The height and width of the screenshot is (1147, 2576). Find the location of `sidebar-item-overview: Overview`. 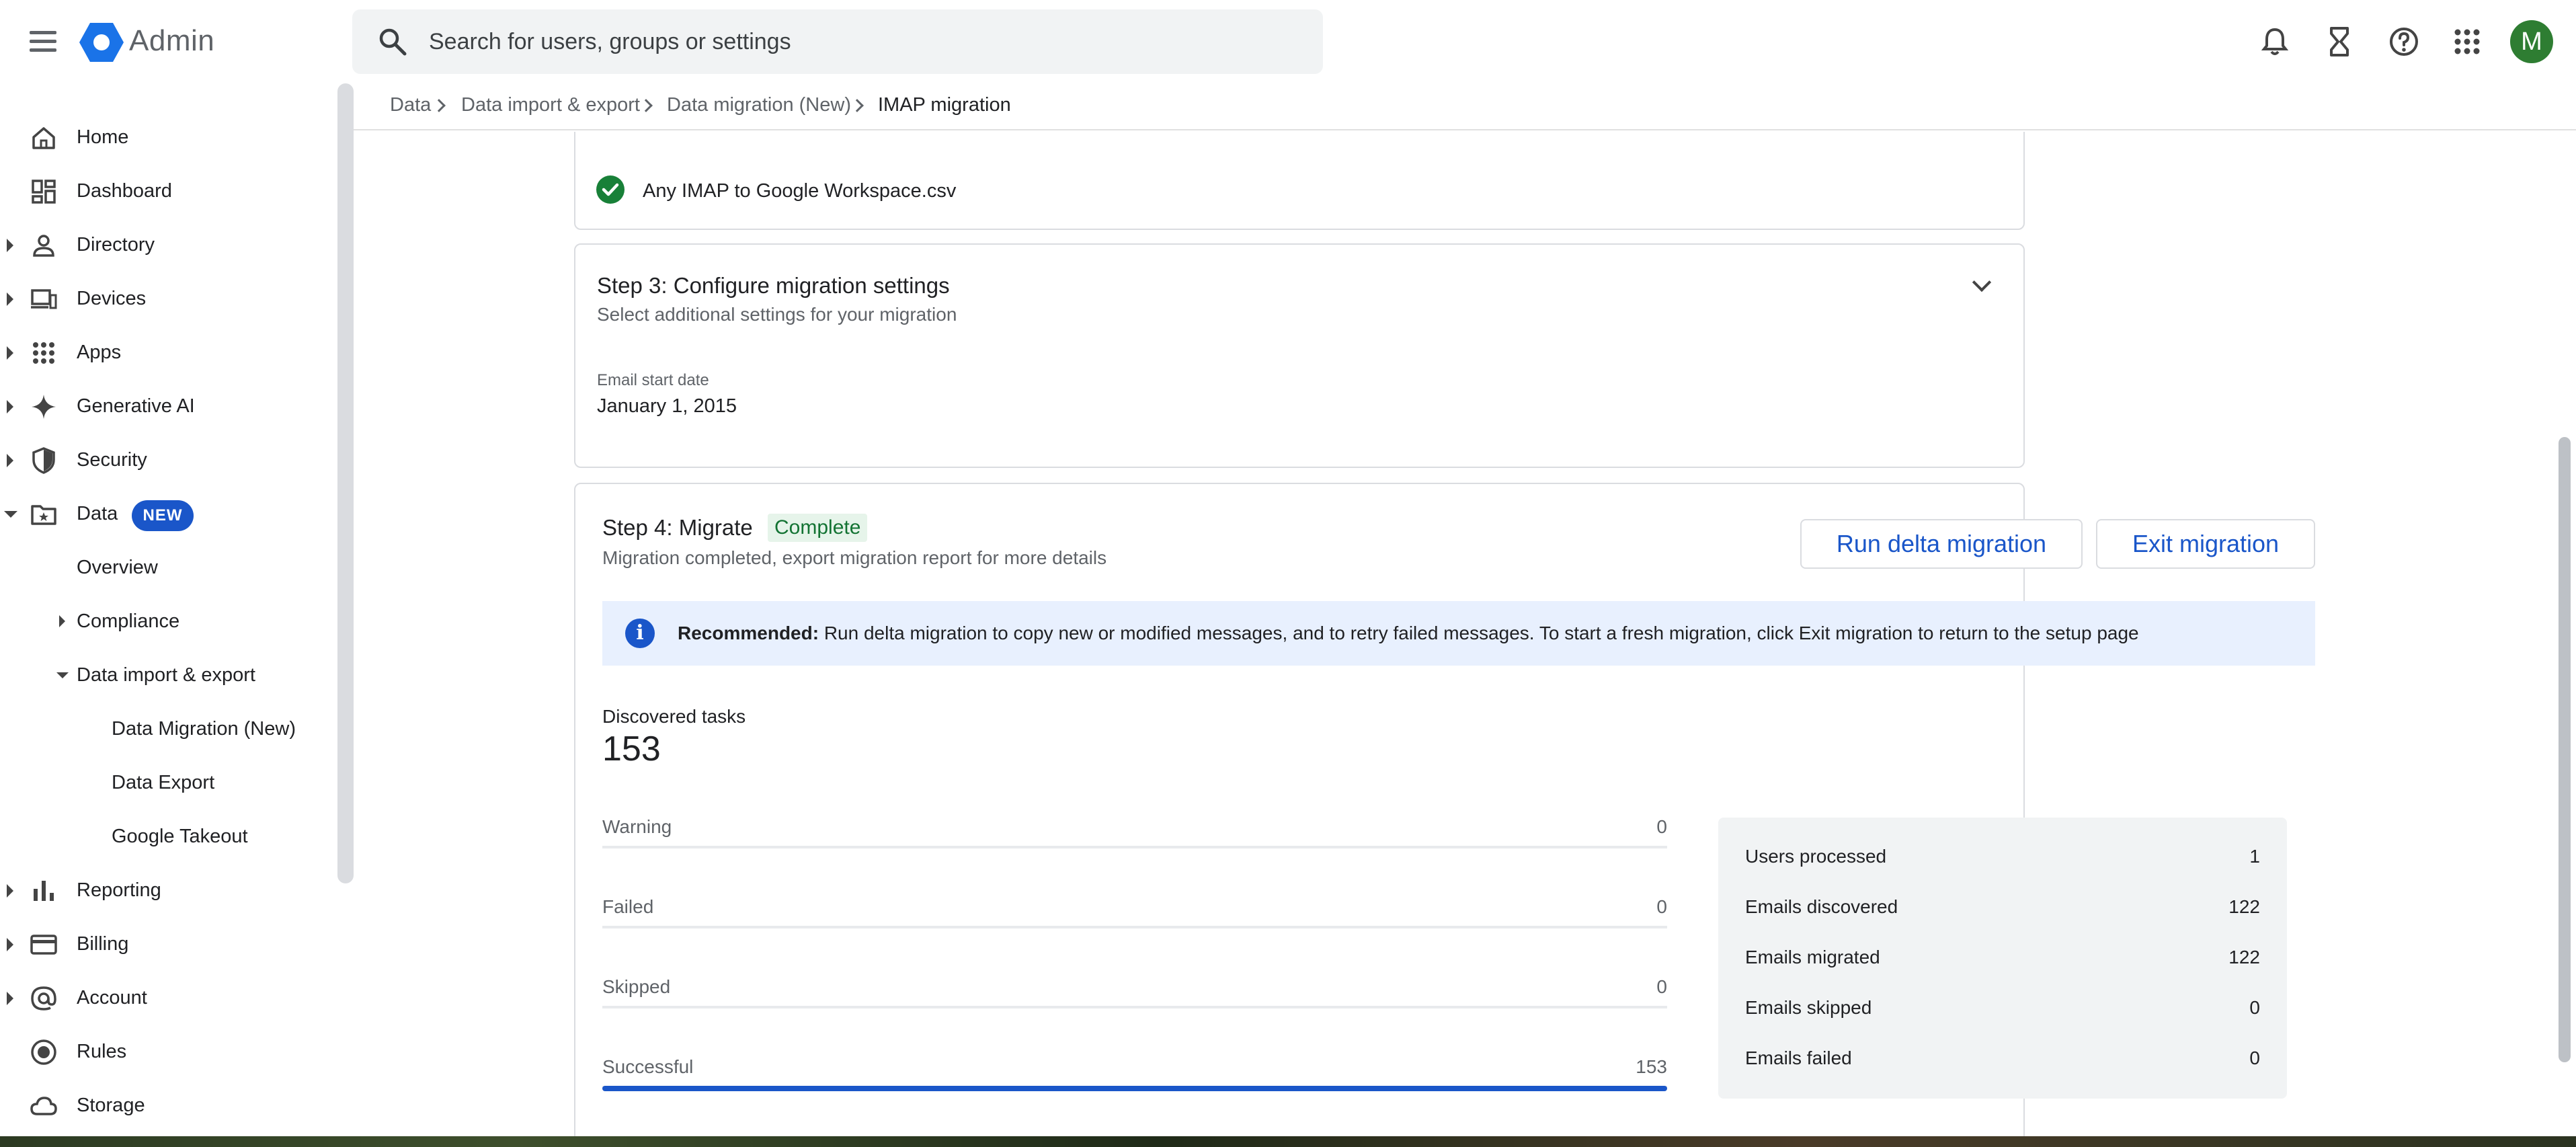

sidebar-item-overview: Overview is located at coordinates (168, 568).